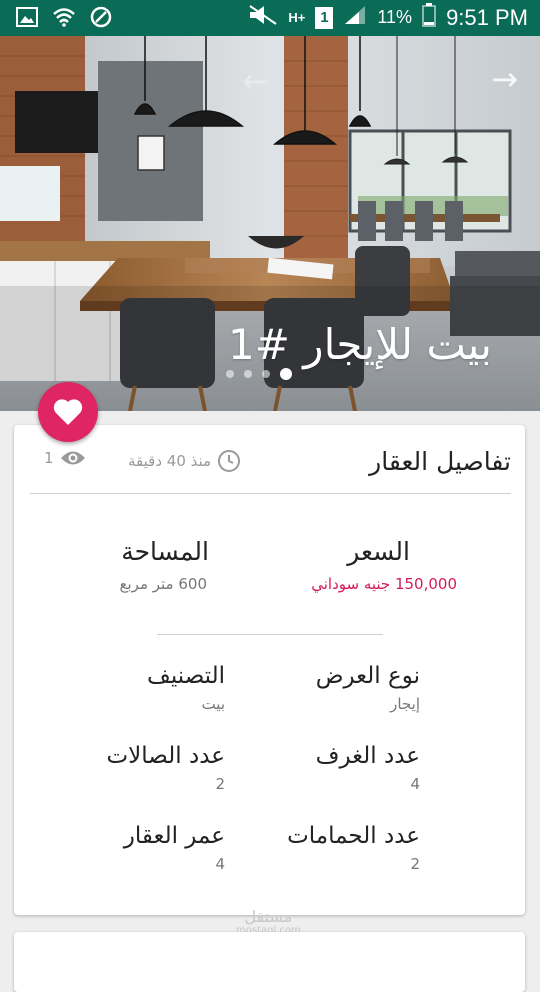  I want to click on category-label: التصنيف, so click(186, 676).